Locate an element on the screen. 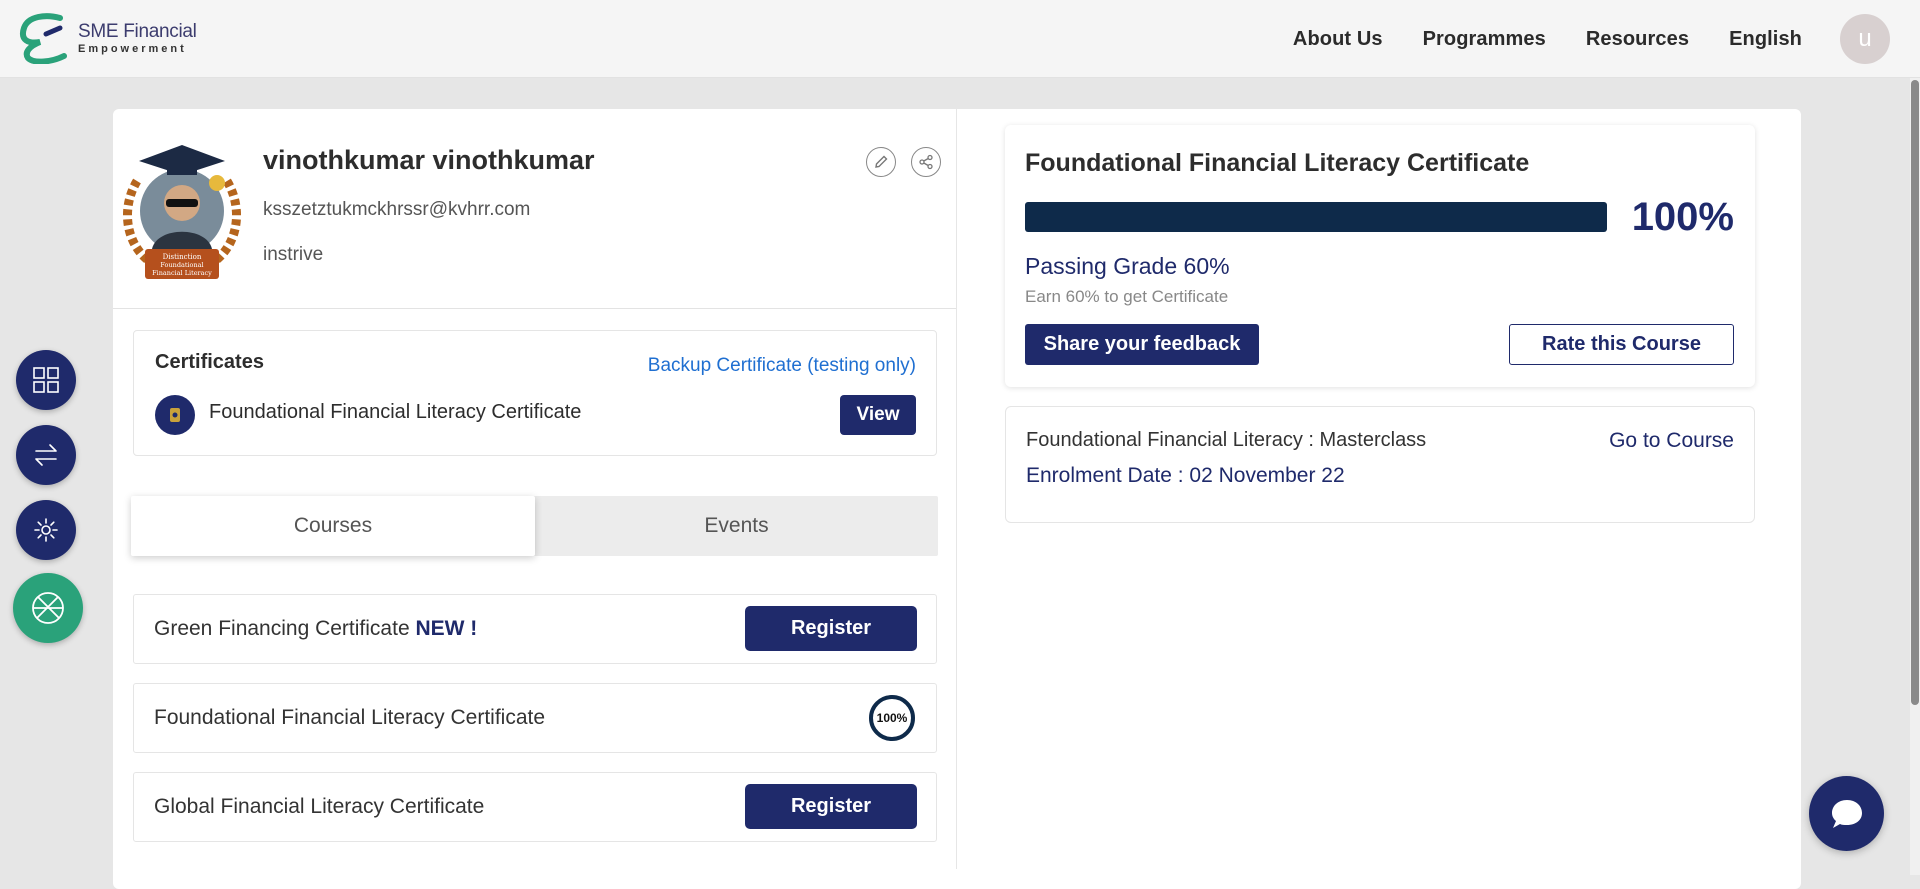 This screenshot has width=1920, height=889. chat-bubble-icon is located at coordinates (1846, 813).